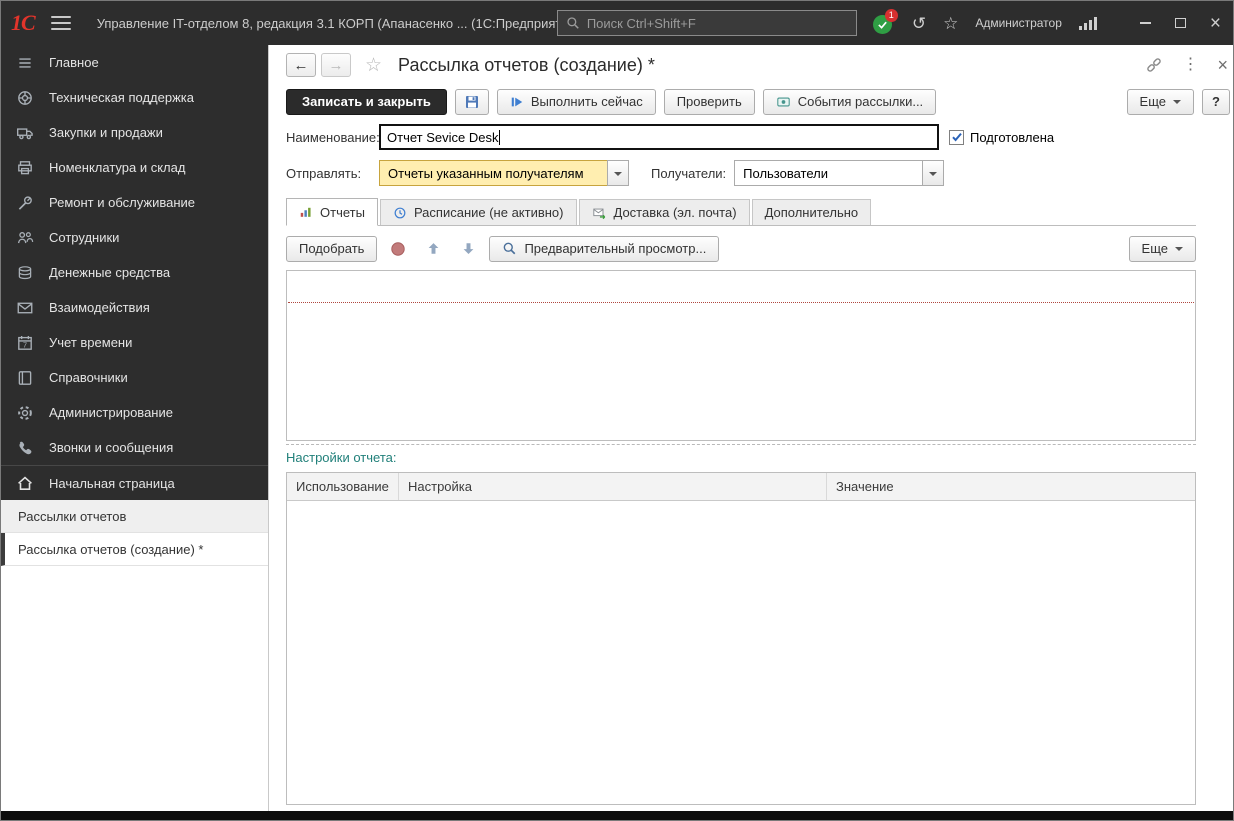  Describe the element at coordinates (741, 444) in the screenshot. I see `splitter-handle` at that location.